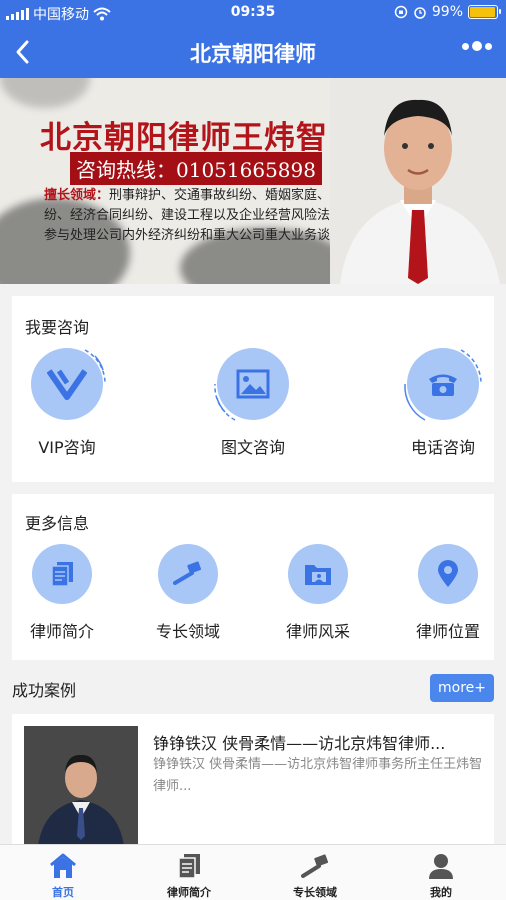  What do you see at coordinates (442, 447) in the screenshot?
I see `phone-consult-label: 电话咨询` at bounding box center [442, 447].